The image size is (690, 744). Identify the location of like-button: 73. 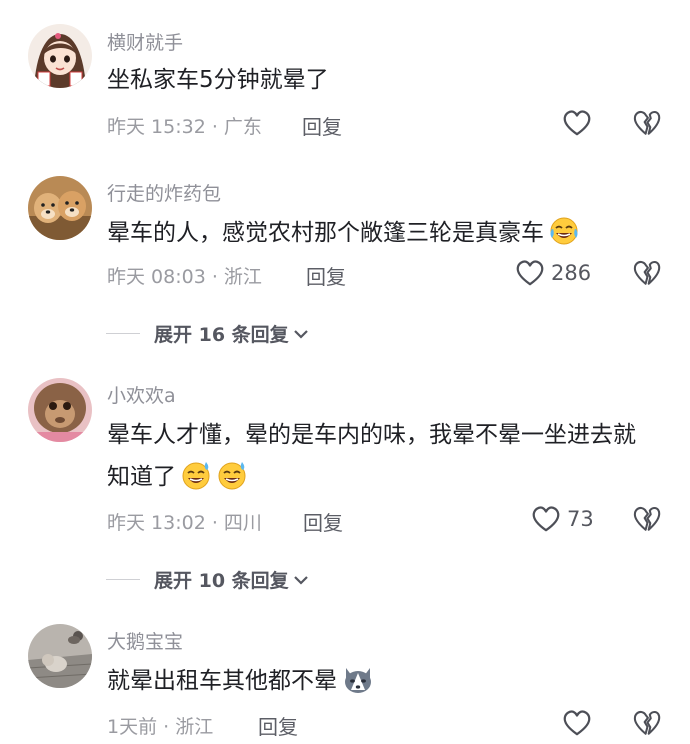
(562, 519).